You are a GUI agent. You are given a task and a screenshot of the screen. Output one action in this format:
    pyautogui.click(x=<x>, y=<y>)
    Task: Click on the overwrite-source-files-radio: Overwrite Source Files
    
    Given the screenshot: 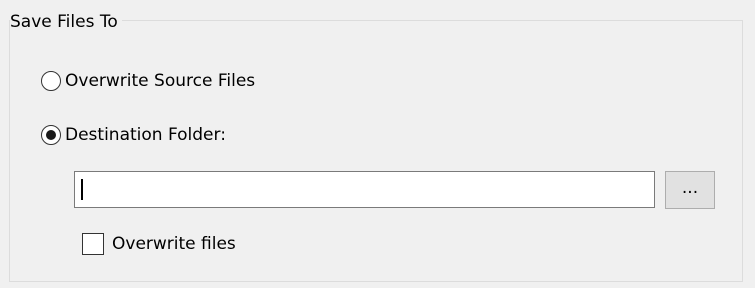 What is the action you would take?
    pyautogui.click(x=148, y=81)
    